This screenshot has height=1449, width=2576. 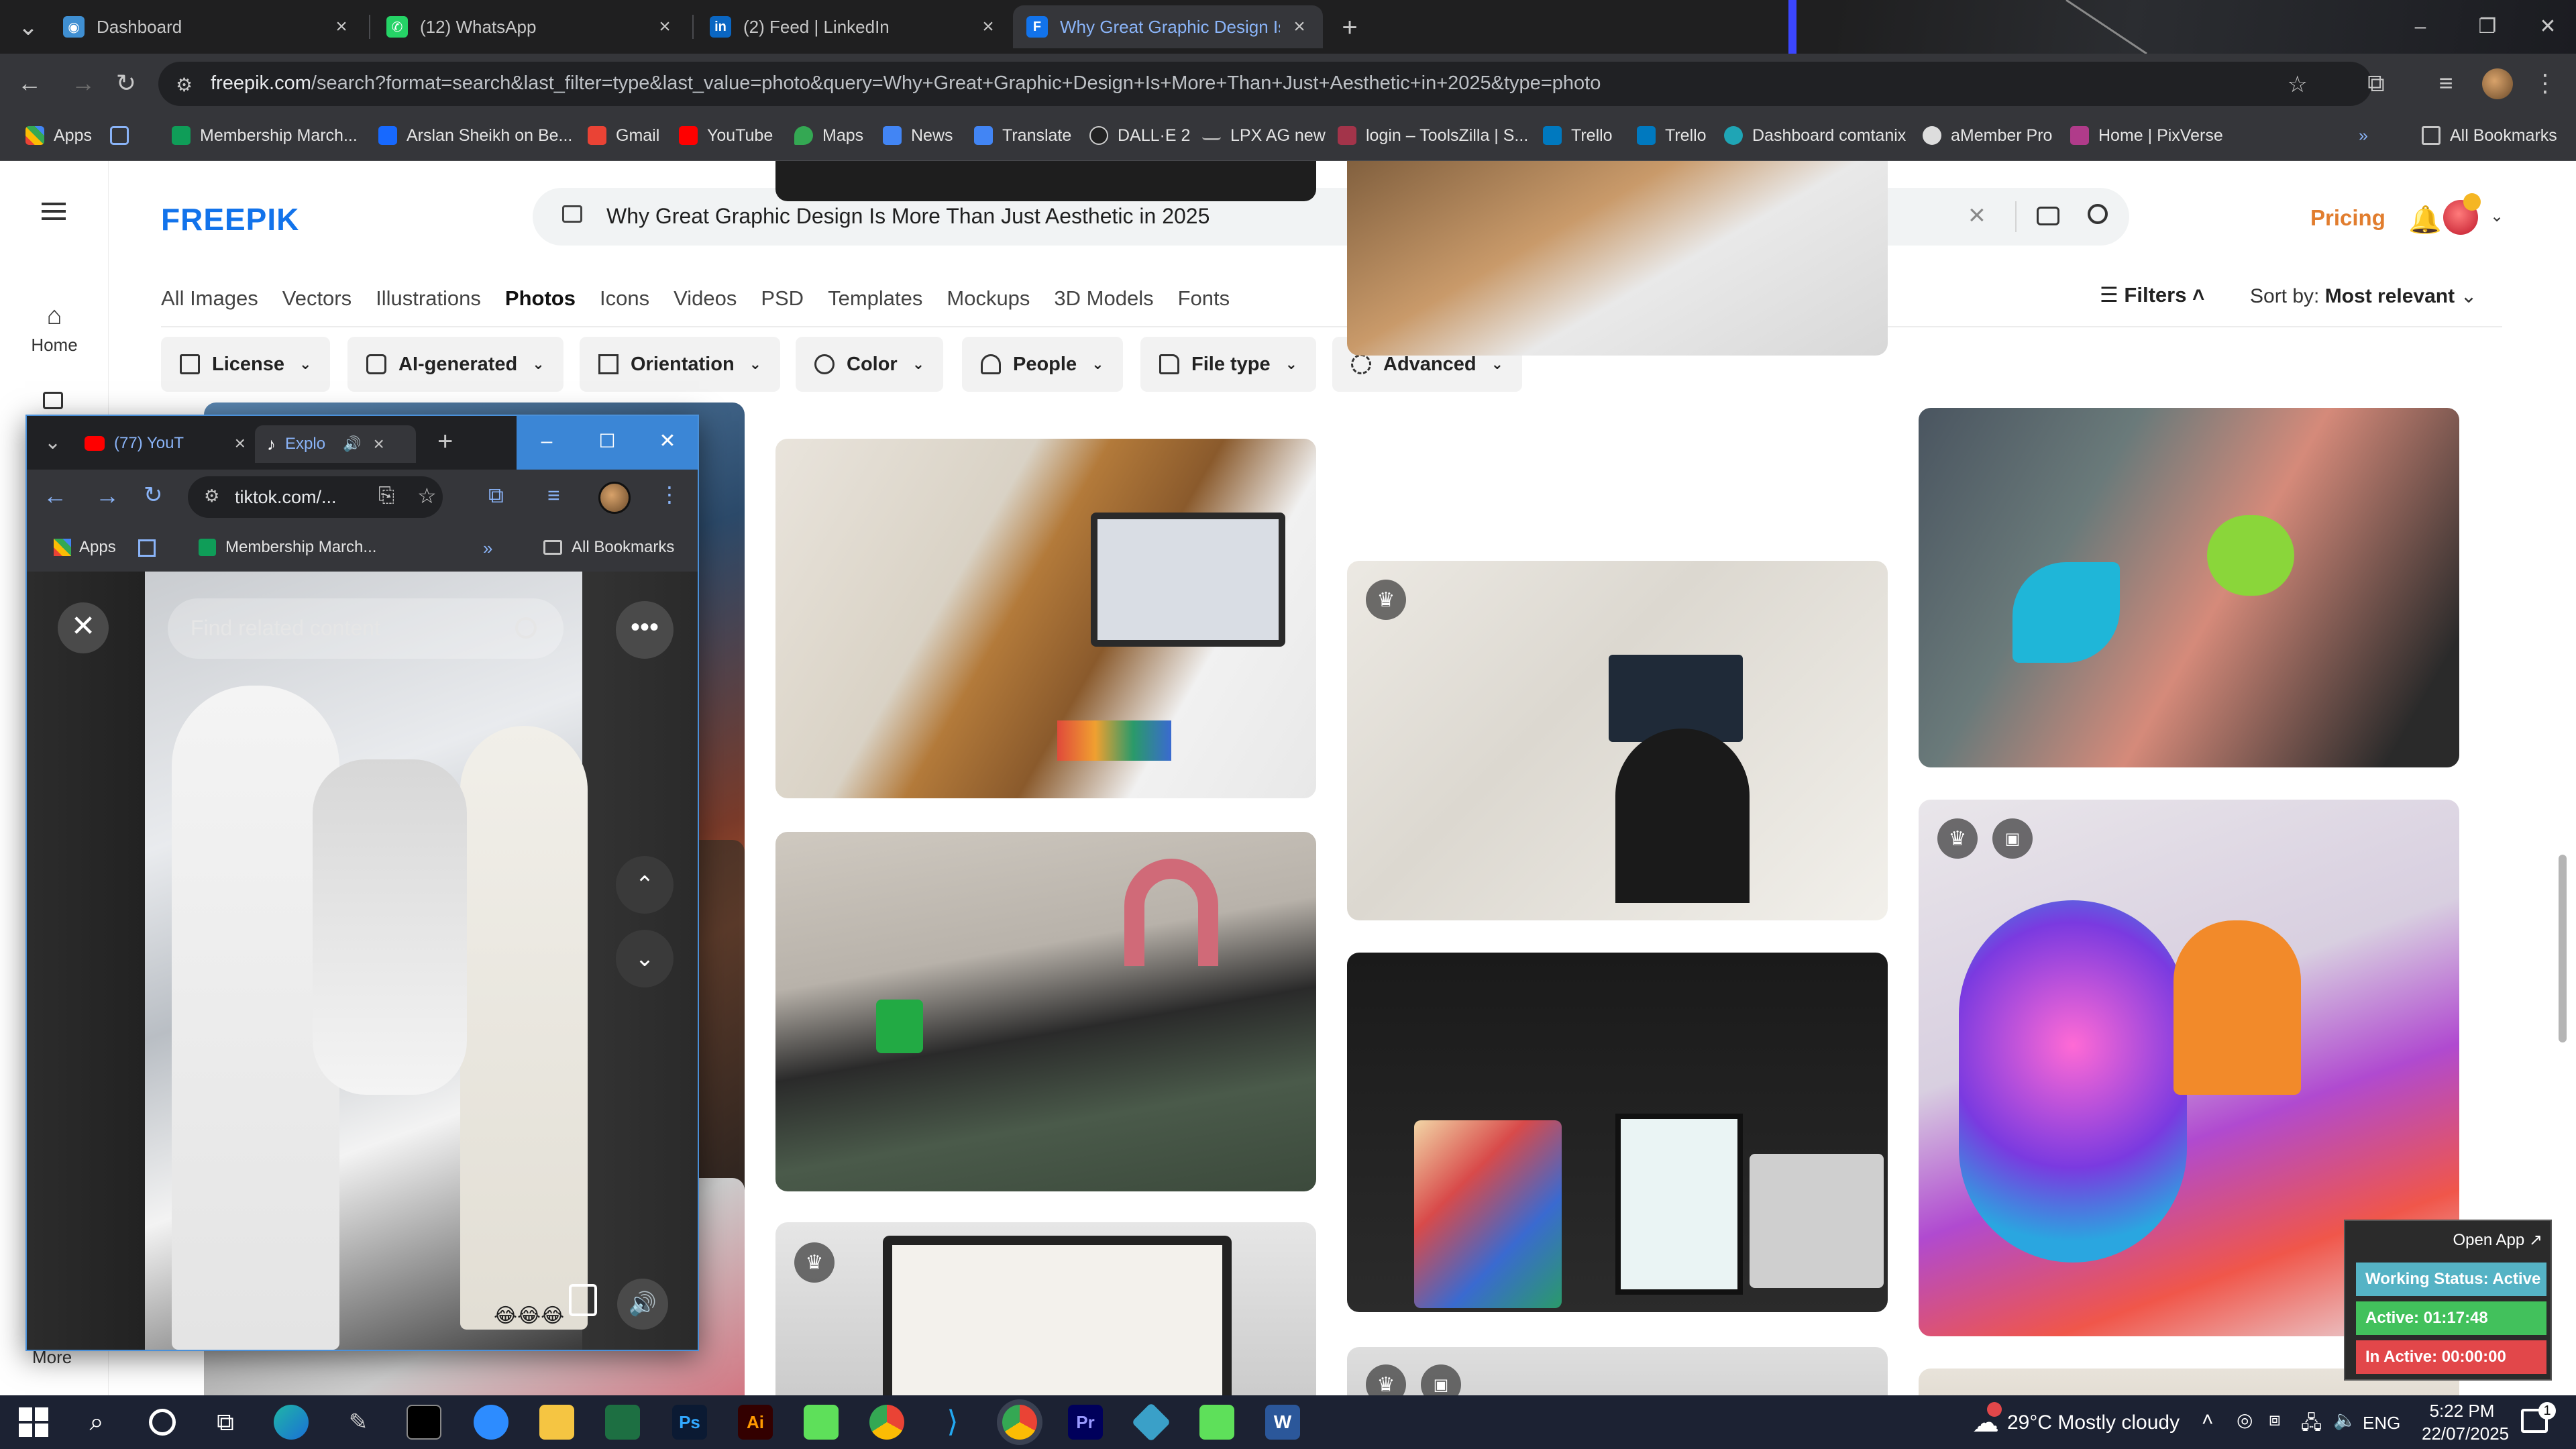 What do you see at coordinates (2245, 1420) in the screenshot?
I see `tray-app-icon: ◎` at bounding box center [2245, 1420].